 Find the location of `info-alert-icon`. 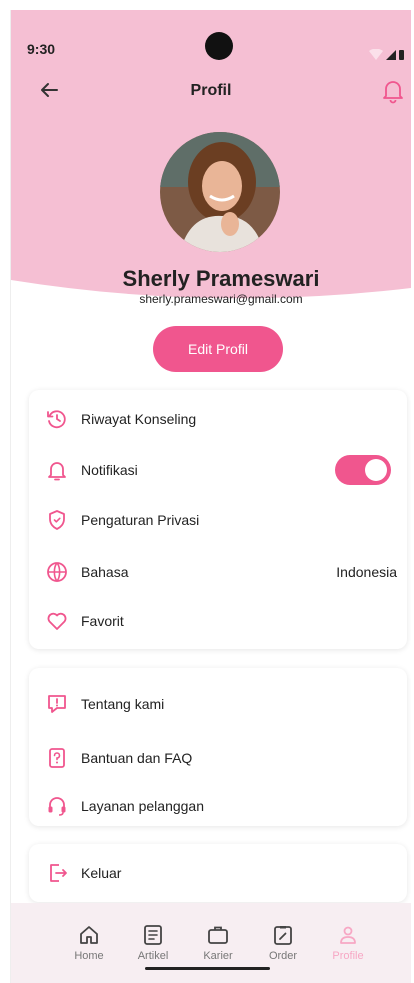

info-alert-icon is located at coordinates (57, 704).